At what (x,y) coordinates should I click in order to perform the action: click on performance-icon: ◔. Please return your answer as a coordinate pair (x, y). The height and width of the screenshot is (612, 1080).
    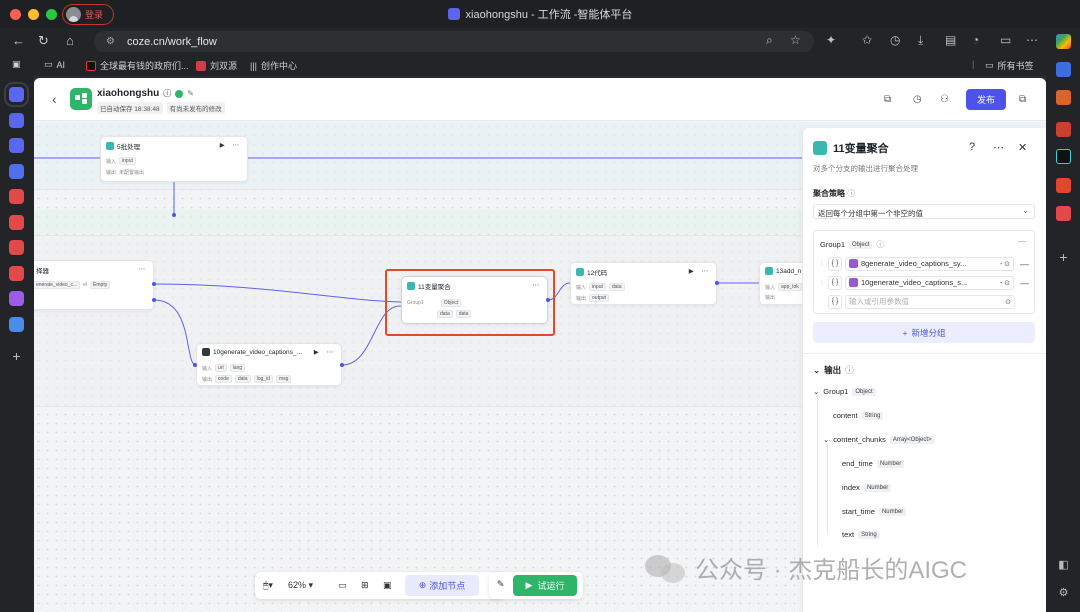
    Looking at the image, I should click on (975, 40).